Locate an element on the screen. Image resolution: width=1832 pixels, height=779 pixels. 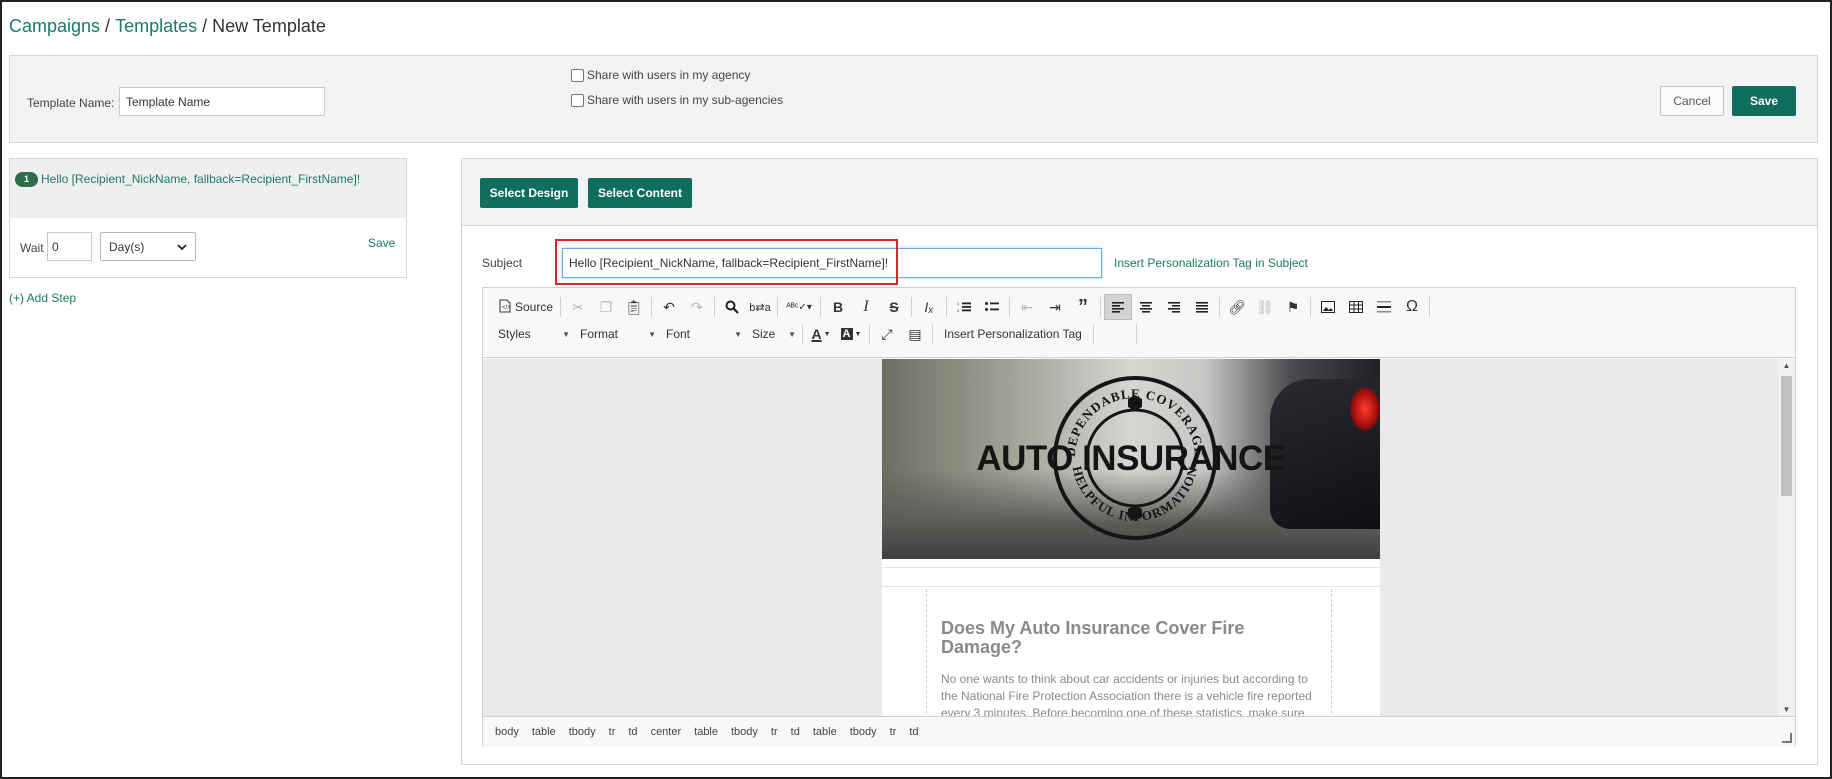
cancel-button: Cancel is located at coordinates (1692, 101).